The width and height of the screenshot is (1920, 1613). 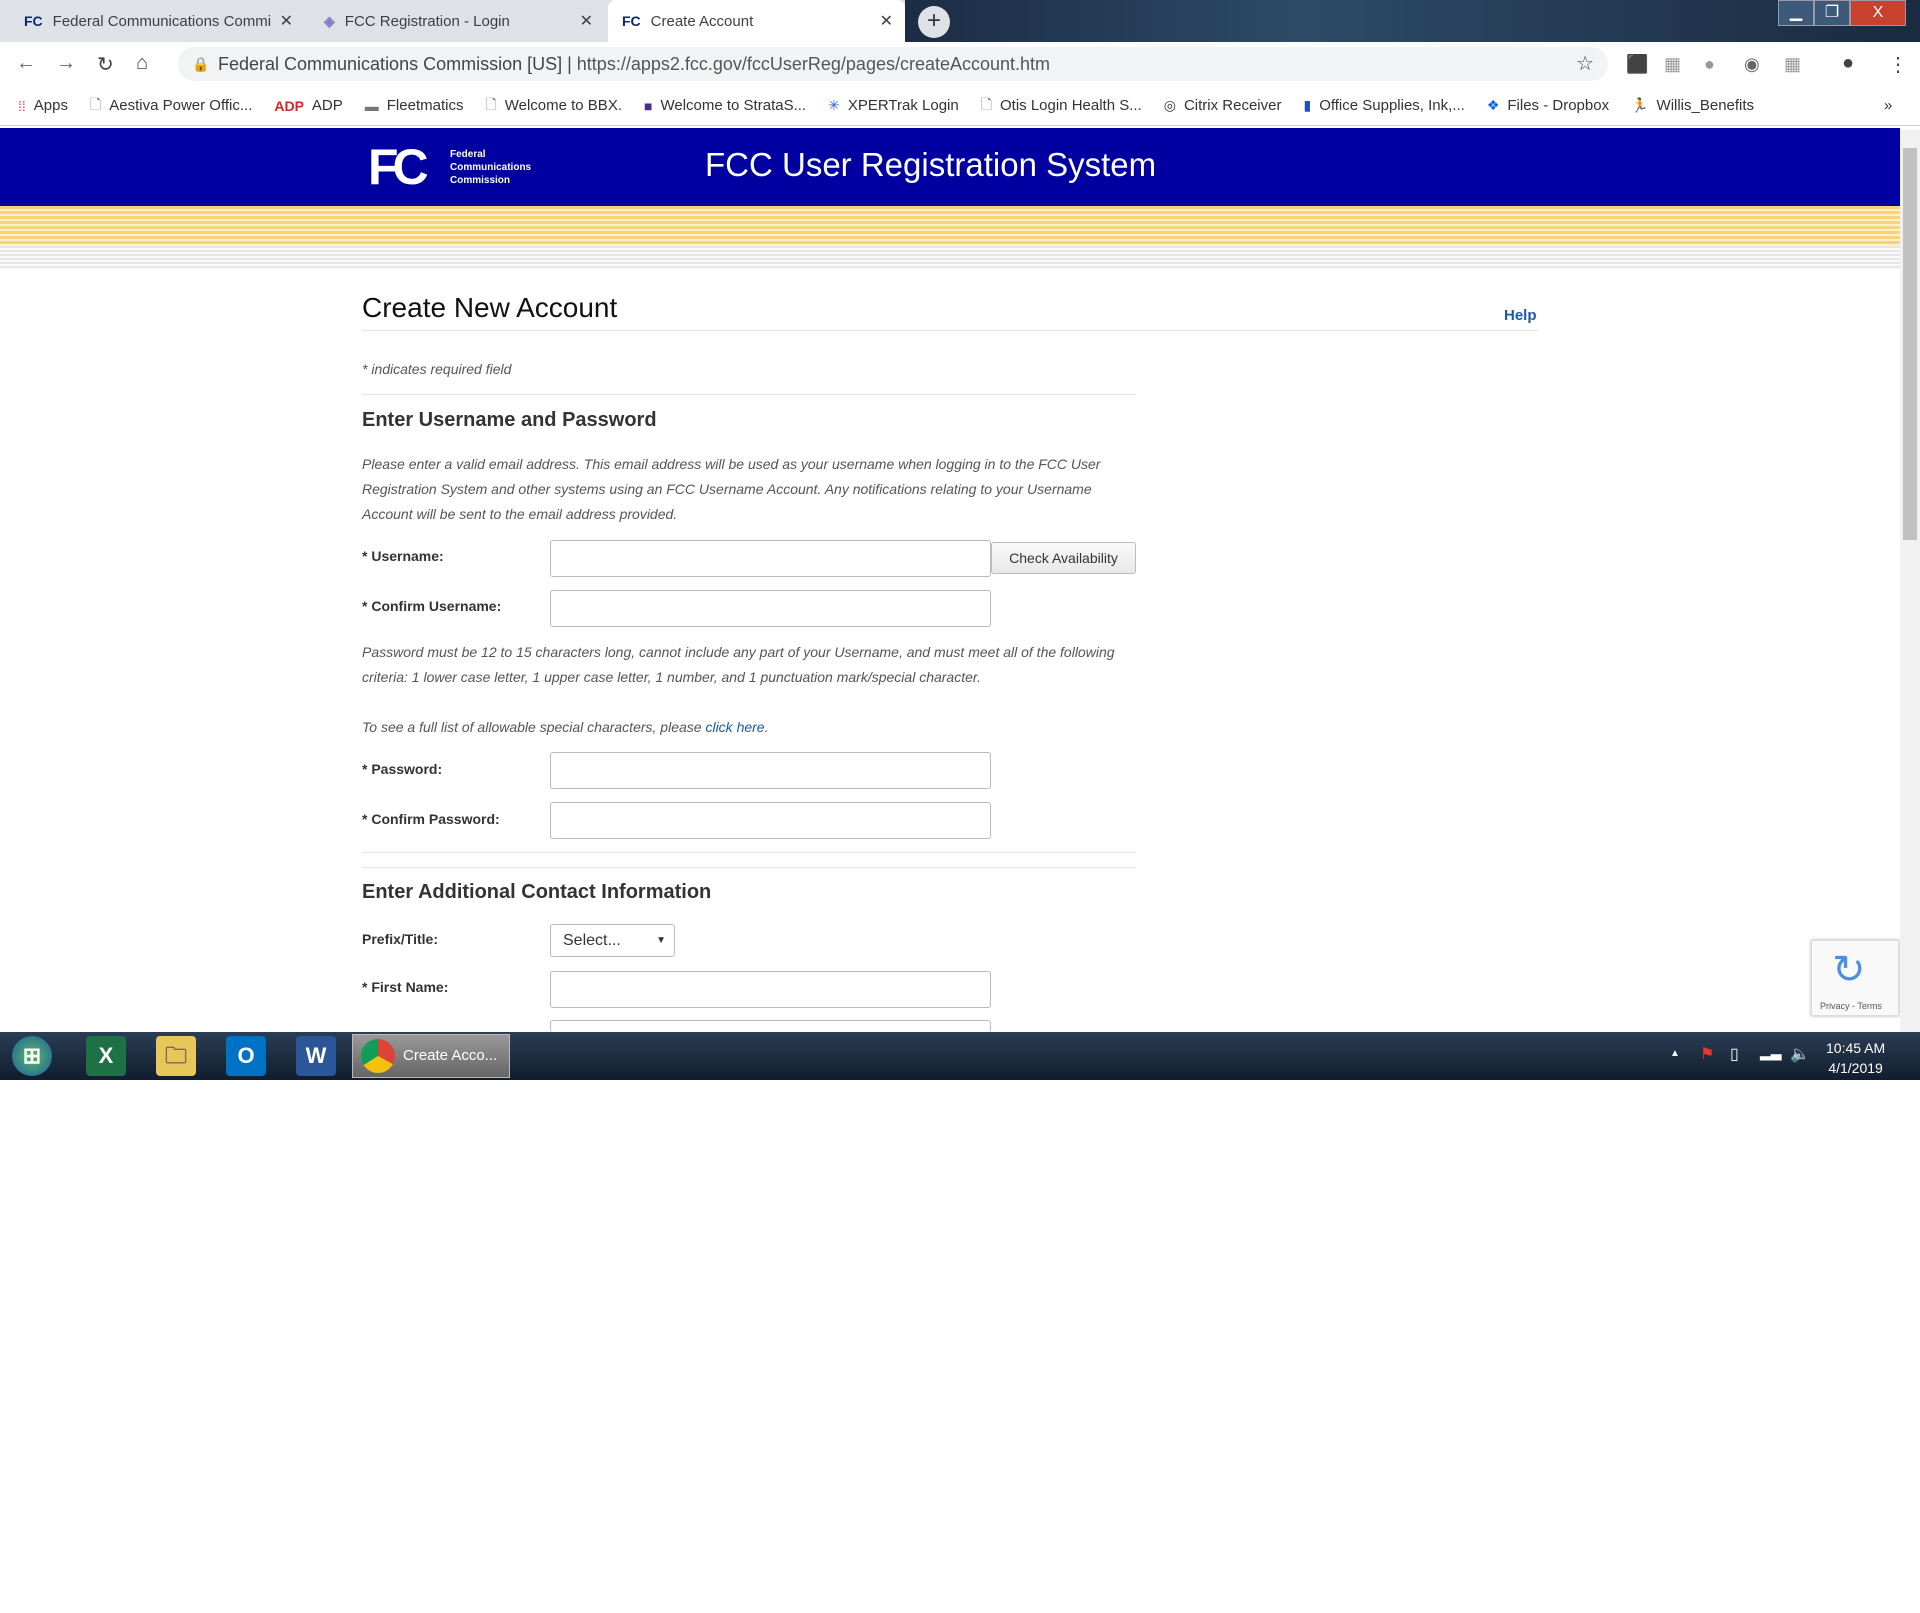 What do you see at coordinates (437, 369) in the screenshot?
I see `required-note: * indicates required field` at bounding box center [437, 369].